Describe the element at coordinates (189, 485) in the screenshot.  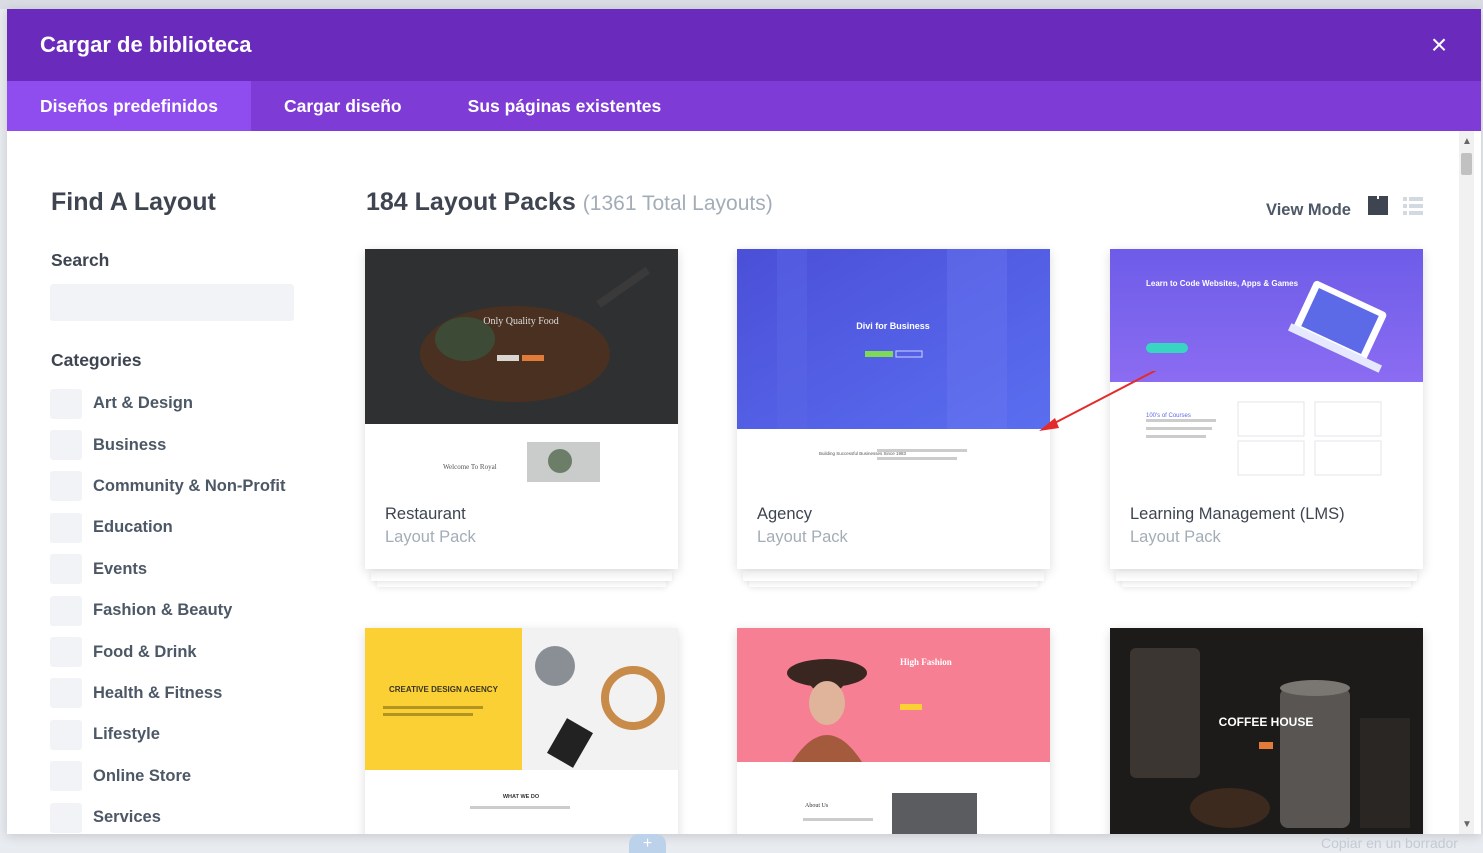
I see `category-label: Community & Non-Profit` at that location.